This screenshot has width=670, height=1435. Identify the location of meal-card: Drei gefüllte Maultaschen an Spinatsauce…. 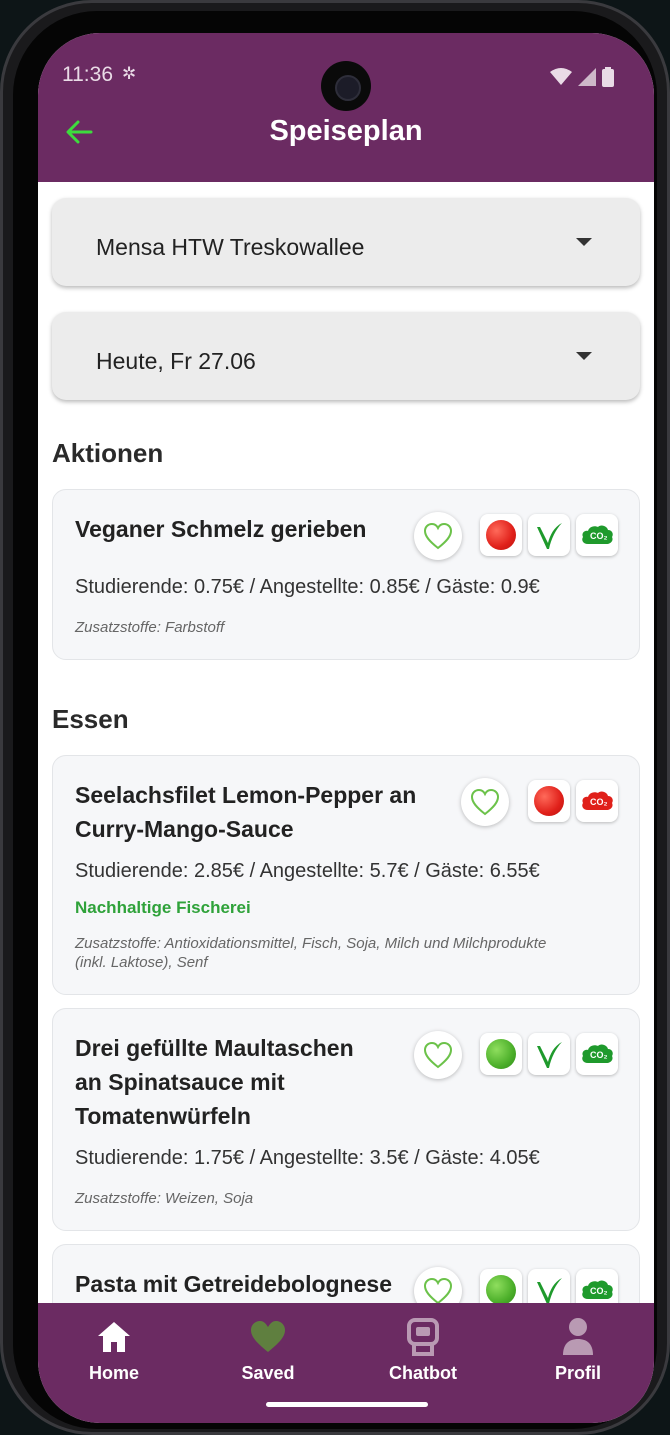
(346, 1119).